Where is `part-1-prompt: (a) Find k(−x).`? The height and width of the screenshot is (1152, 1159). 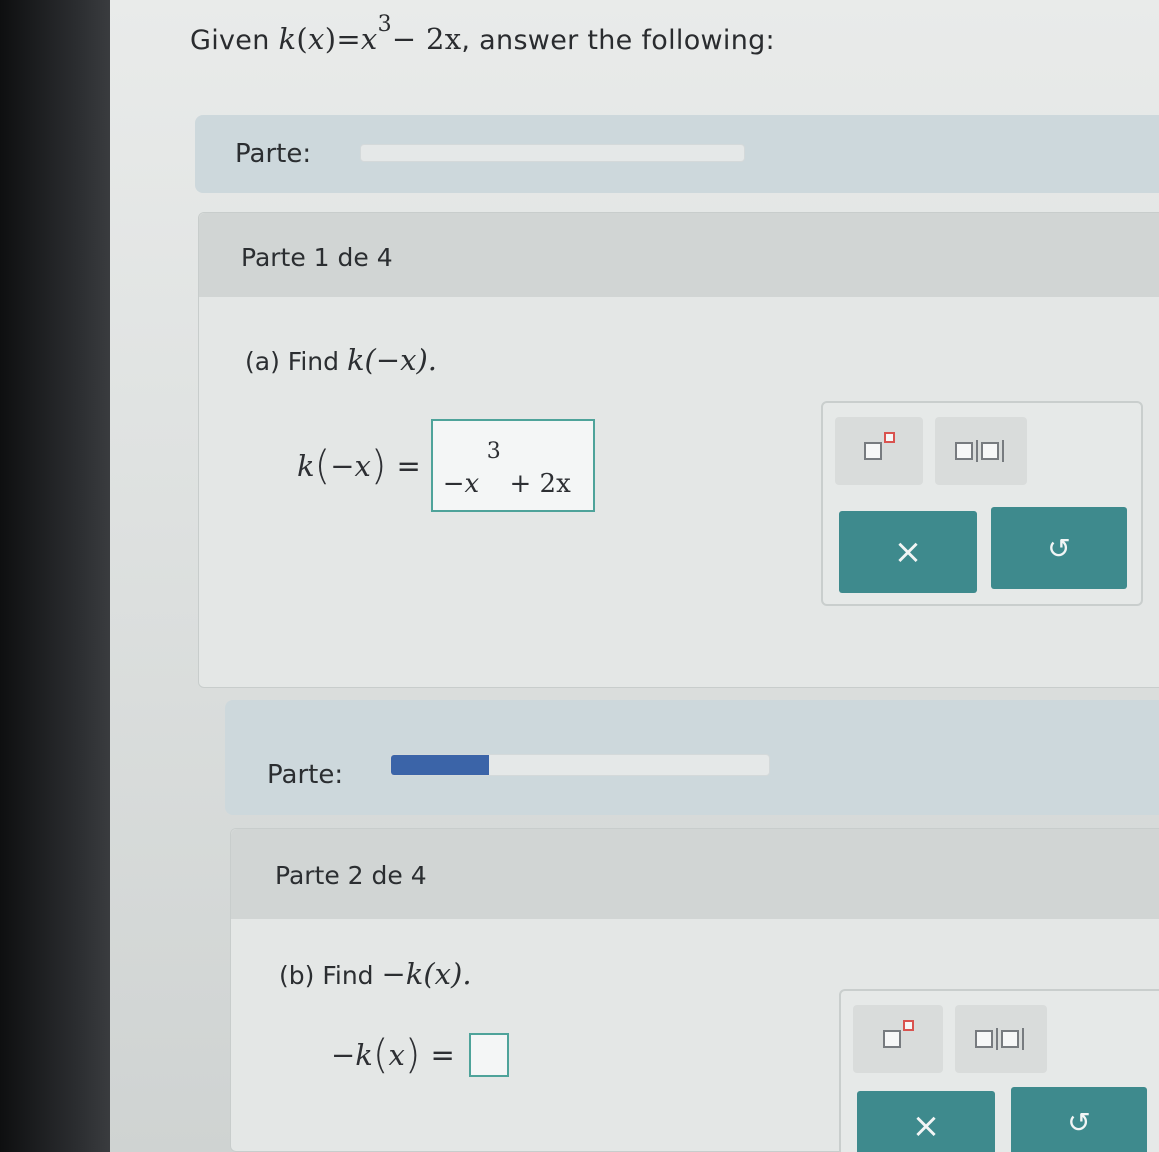
part-1-prompt: (a) Find k(−x). is located at coordinates (341, 360).